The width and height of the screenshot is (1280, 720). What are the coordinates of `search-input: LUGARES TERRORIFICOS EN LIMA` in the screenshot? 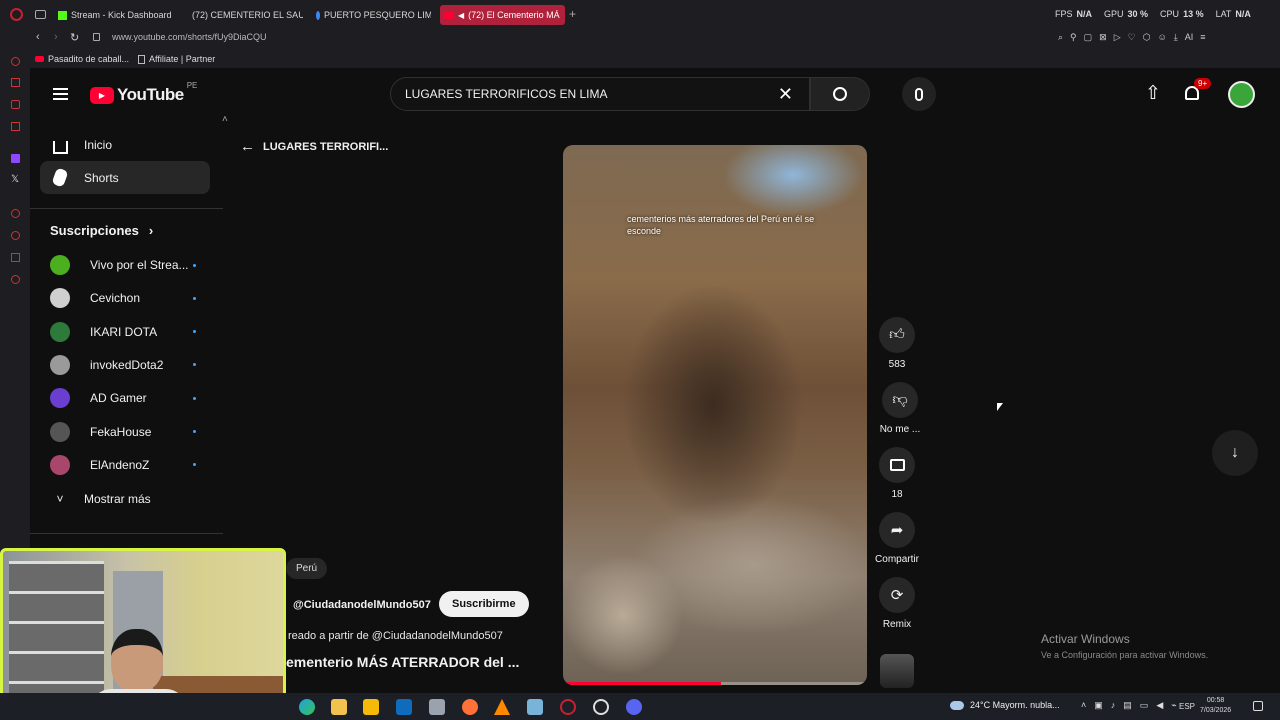 It's located at (506, 94).